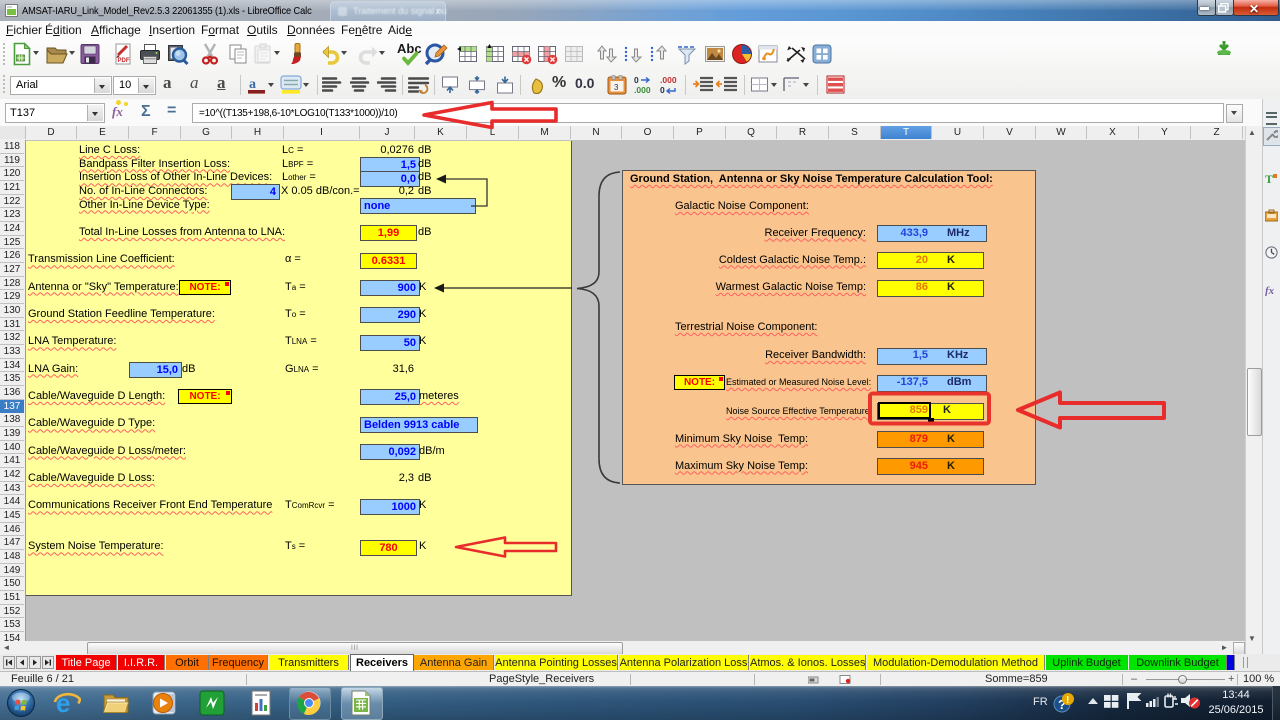 This screenshot has width=1280, height=720. I want to click on svg-text: PDF, so click(124, 61).